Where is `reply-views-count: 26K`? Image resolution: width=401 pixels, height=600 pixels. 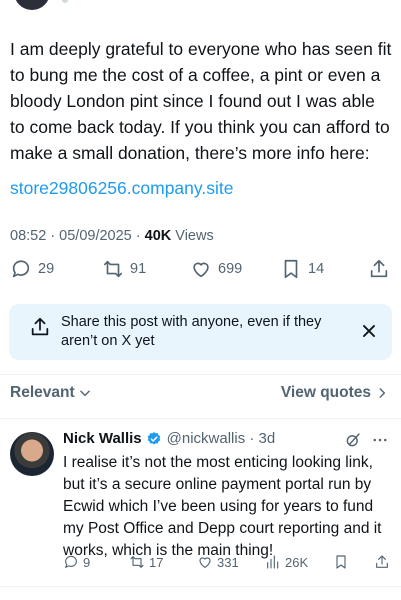
reply-views-count: 26K is located at coordinates (297, 562).